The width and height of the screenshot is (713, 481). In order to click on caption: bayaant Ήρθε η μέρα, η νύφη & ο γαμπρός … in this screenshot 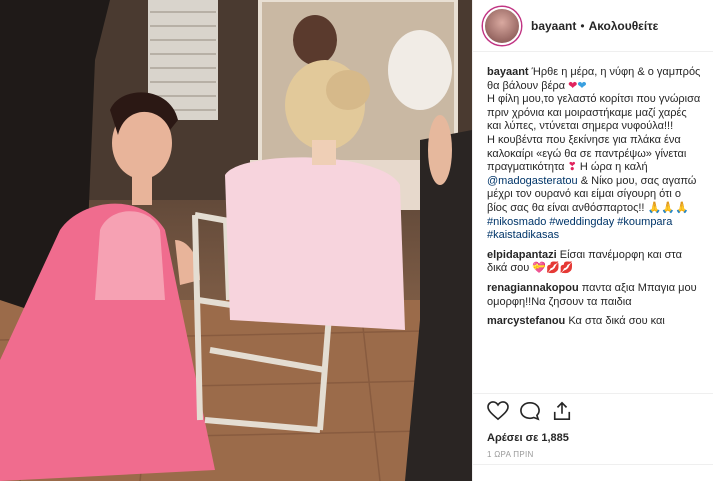, I will do `click(595, 154)`.